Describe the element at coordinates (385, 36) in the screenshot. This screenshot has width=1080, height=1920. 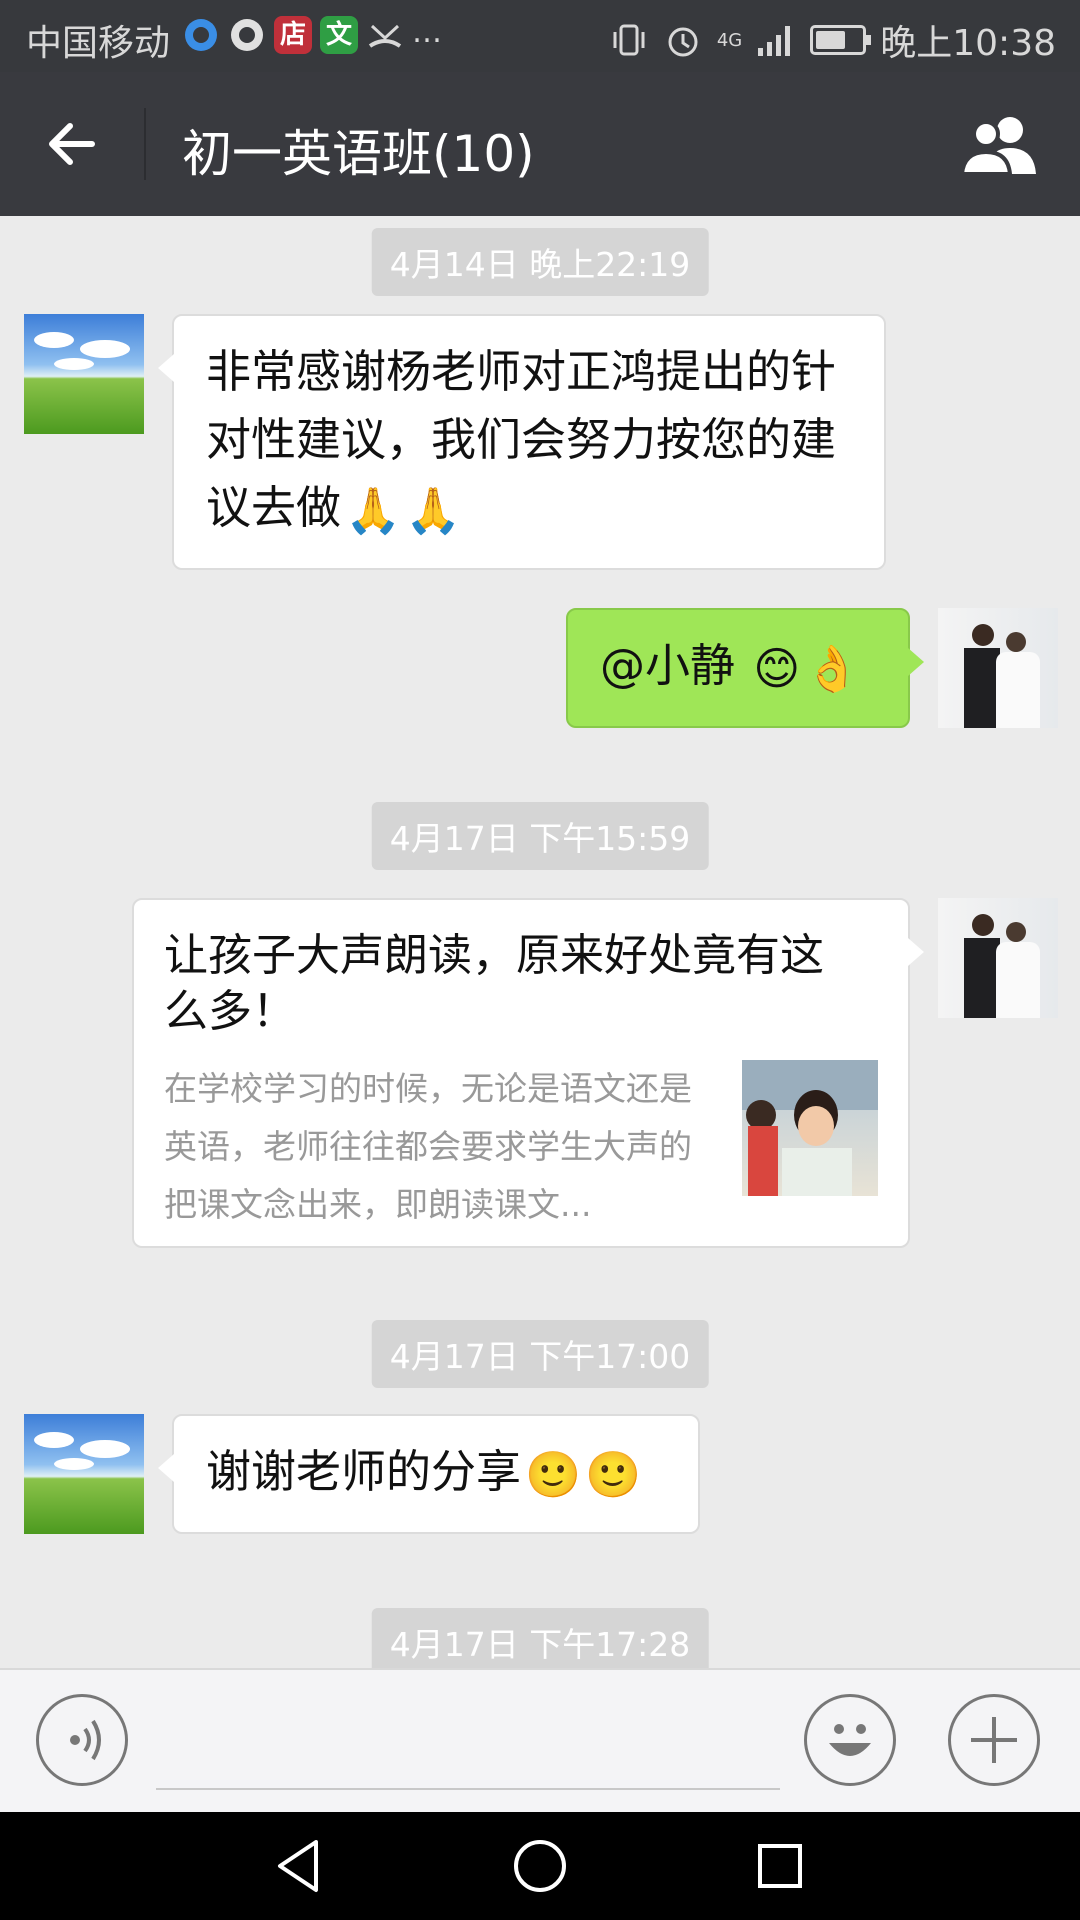
I see `missed-call-icon` at that location.